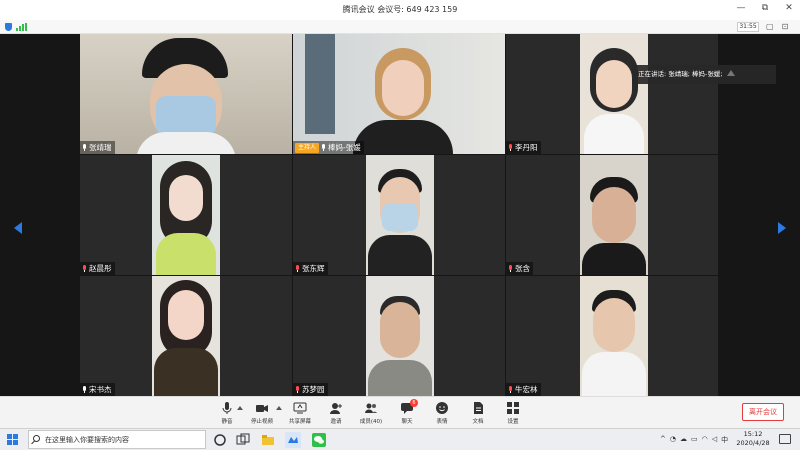 The image size is (800, 450). What do you see at coordinates (663, 440) in the screenshot?
I see `chevron-up-icon: ^` at bounding box center [663, 440].